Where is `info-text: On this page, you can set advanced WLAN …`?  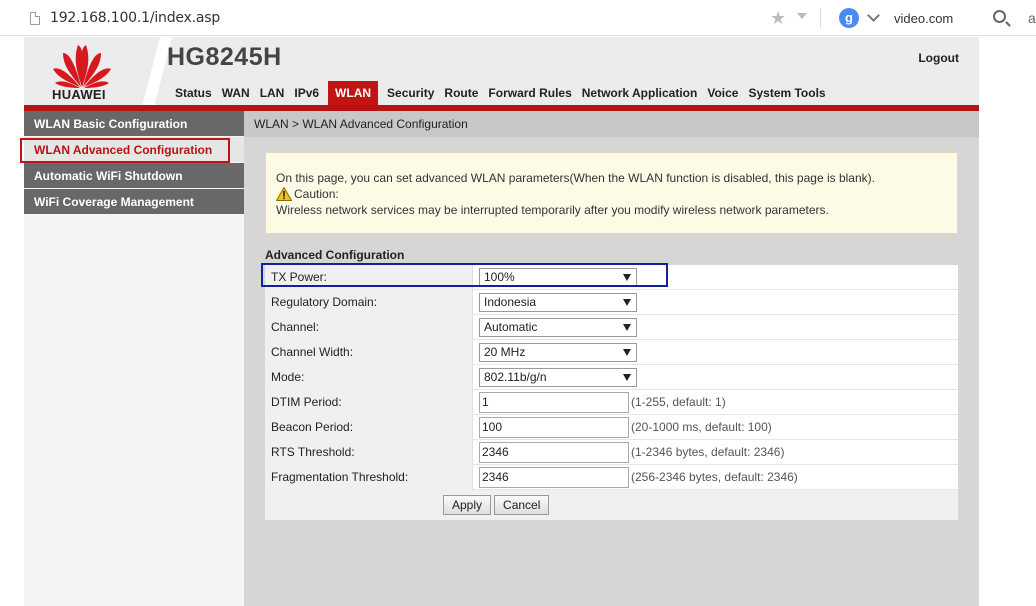 info-text: On this page, you can set advanced WLAN … is located at coordinates (575, 178).